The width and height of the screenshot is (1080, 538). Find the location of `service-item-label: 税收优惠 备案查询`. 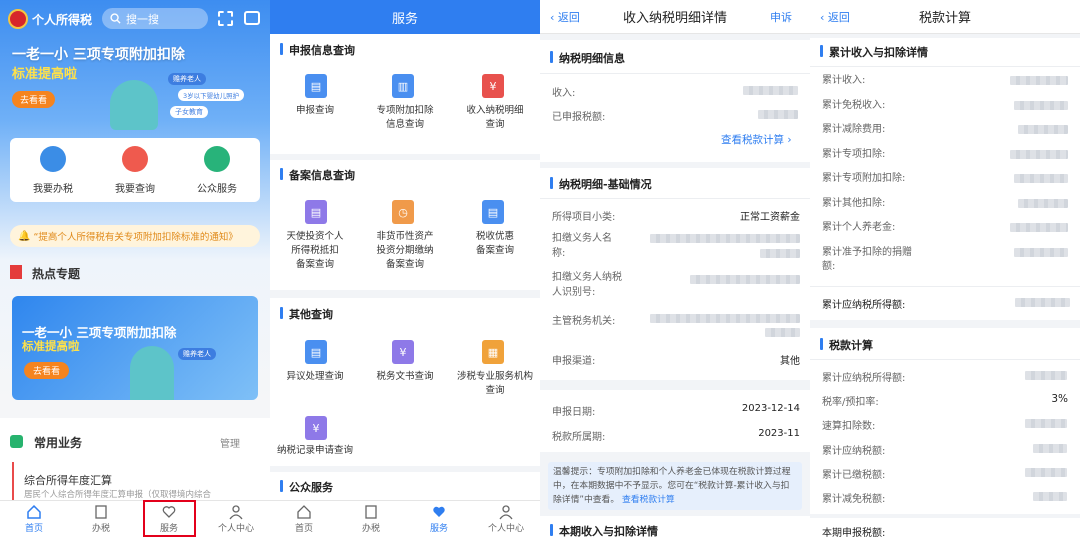

service-item-label: 税收优惠 备案查询 is located at coordinates (495, 244).